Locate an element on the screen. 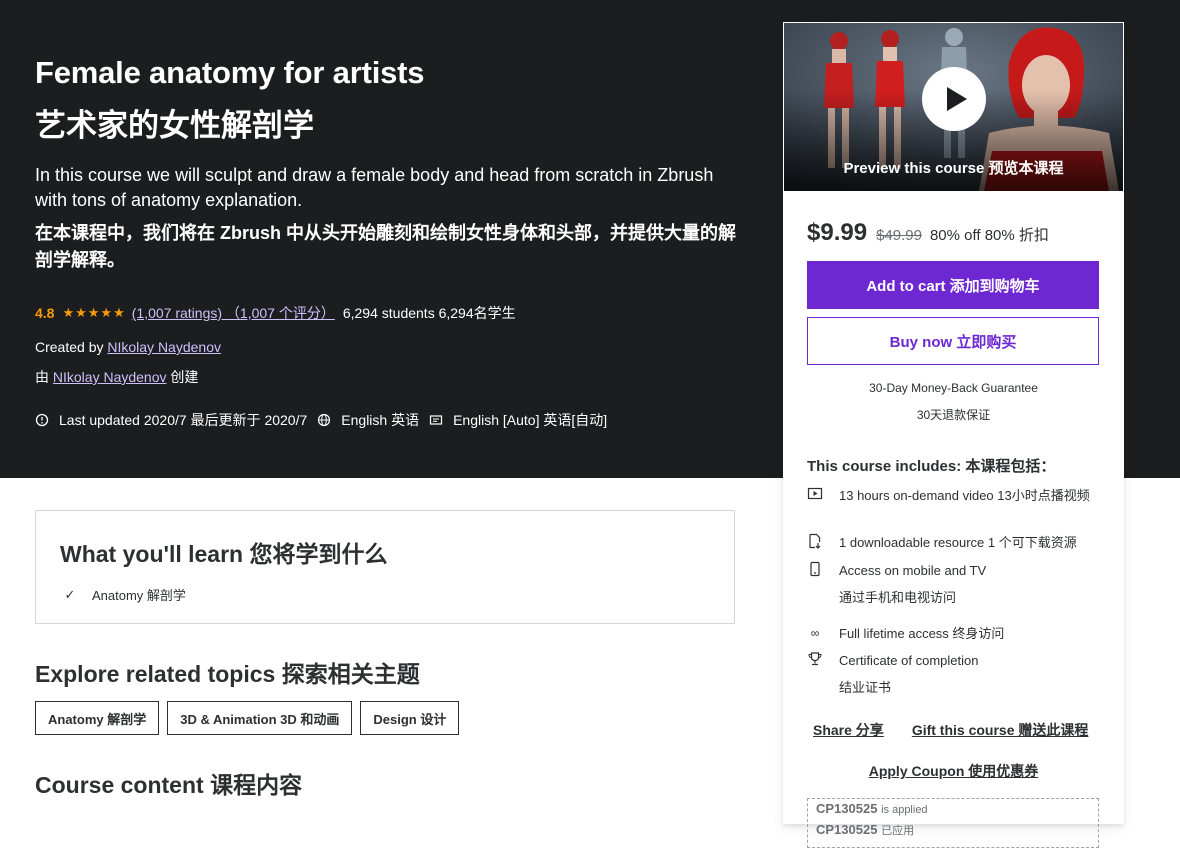  include-item-text: 1 downloadable resource 1 个可下载资源 is located at coordinates (958, 542).